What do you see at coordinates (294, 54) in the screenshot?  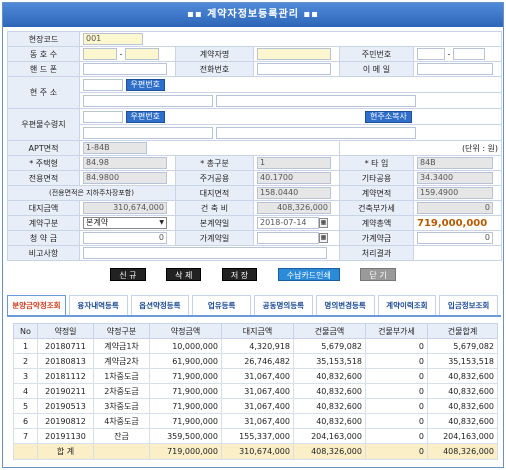 I see `contractor-name-field` at bounding box center [294, 54].